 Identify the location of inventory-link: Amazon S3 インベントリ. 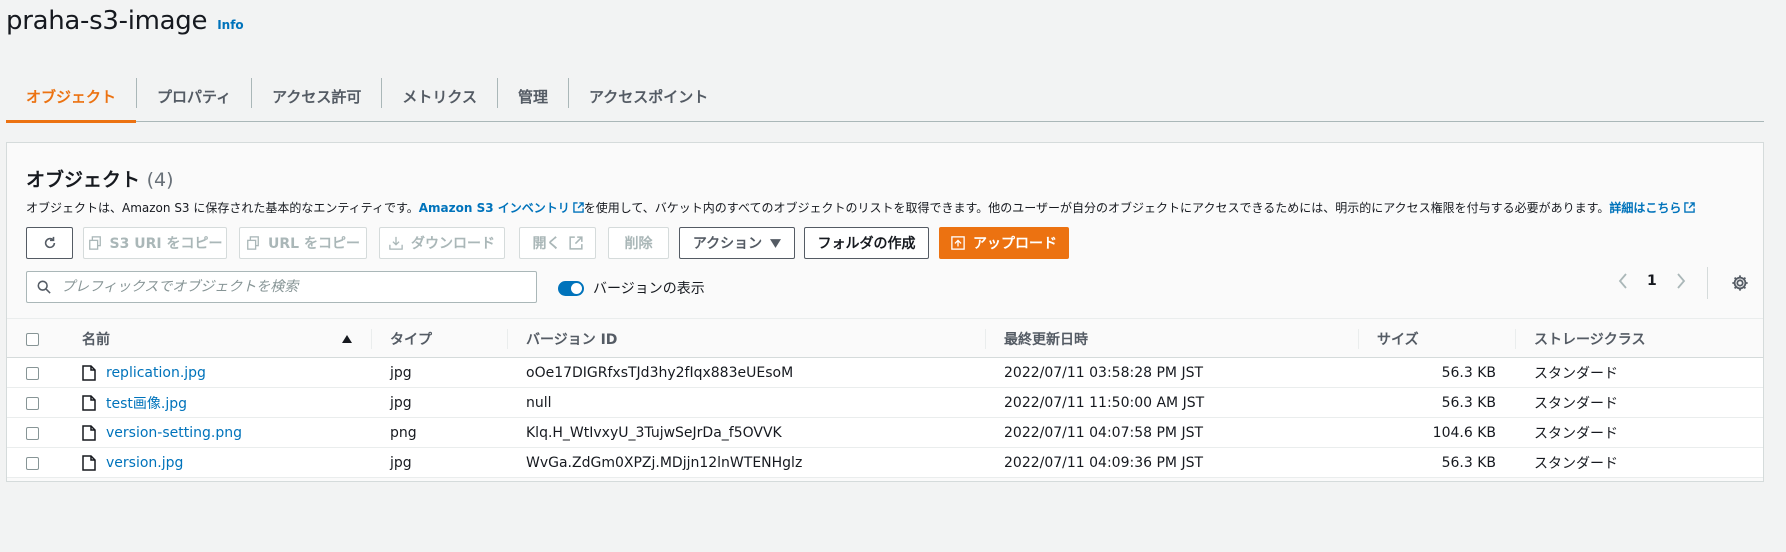
(501, 208).